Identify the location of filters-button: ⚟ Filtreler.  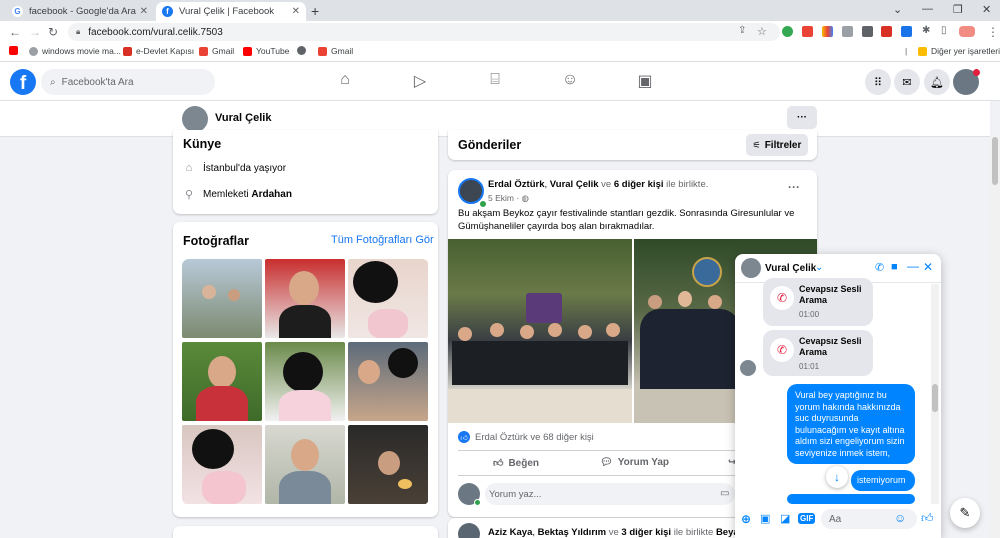
(777, 145).